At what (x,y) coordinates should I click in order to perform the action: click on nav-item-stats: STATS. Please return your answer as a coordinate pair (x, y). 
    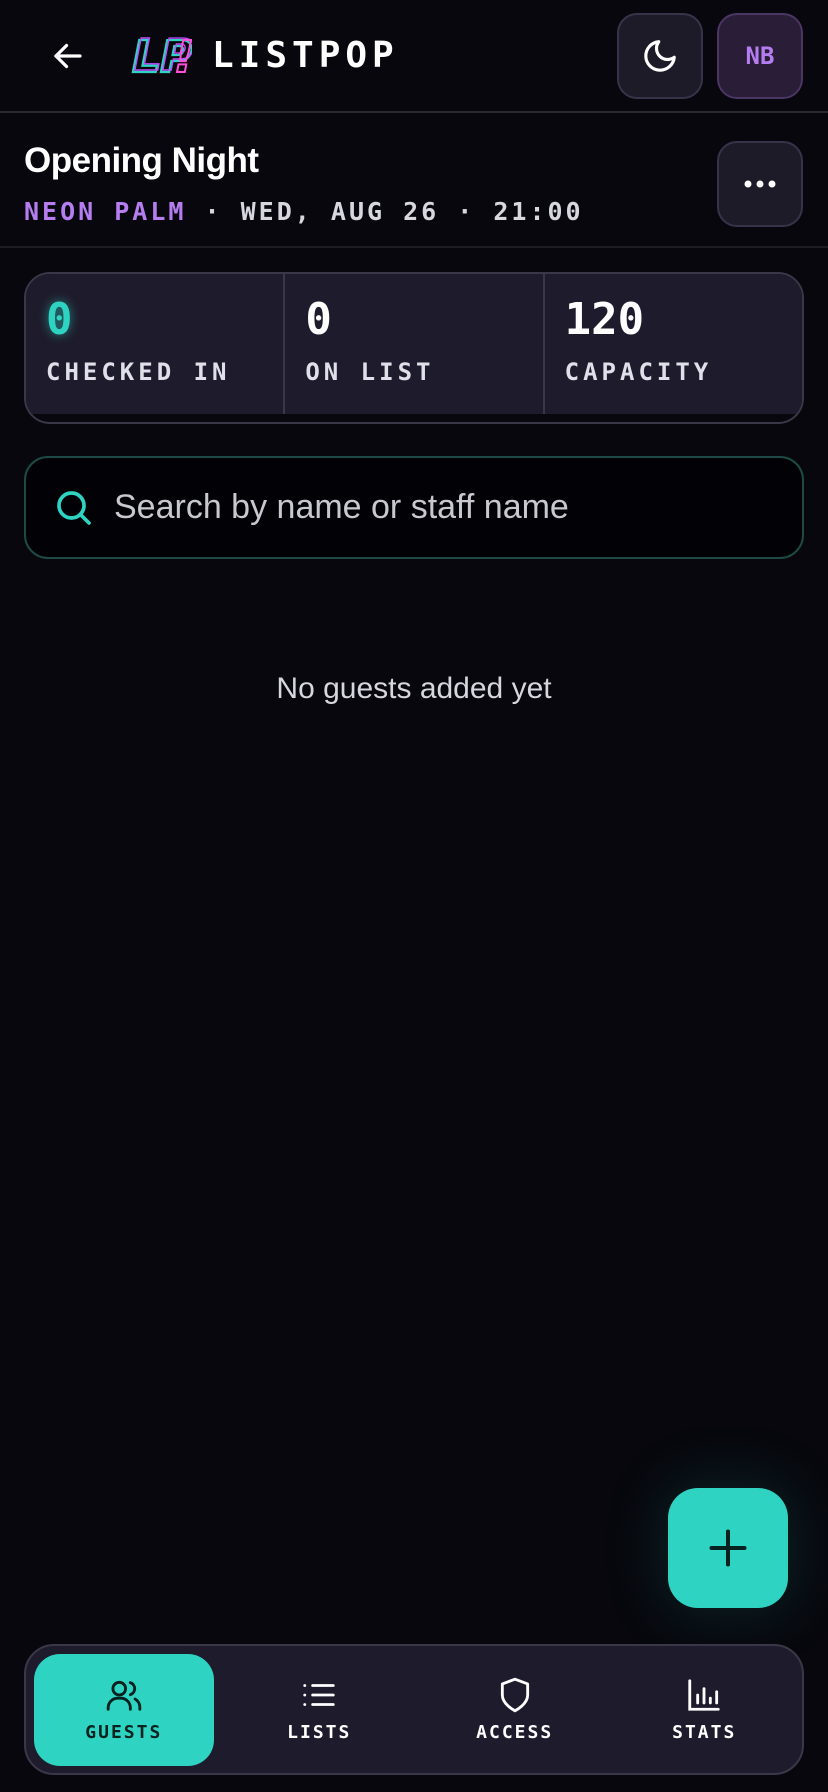
    Looking at the image, I should click on (704, 1710).